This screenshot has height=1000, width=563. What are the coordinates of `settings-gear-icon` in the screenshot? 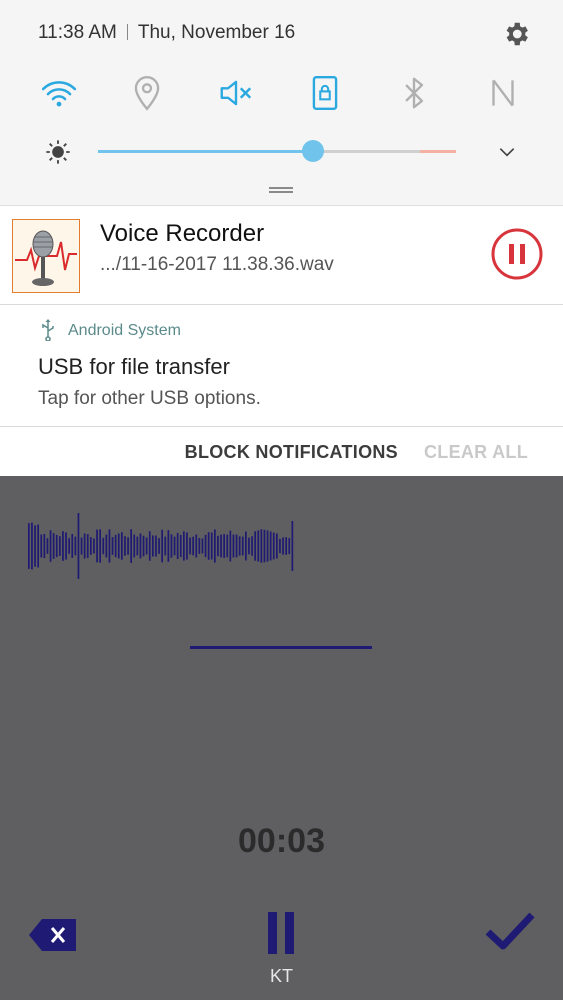 It's located at (516, 34).